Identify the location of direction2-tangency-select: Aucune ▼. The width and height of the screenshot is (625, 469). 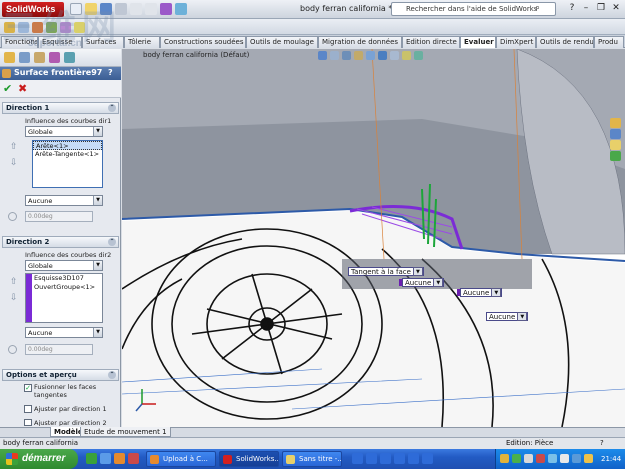
(64, 332).